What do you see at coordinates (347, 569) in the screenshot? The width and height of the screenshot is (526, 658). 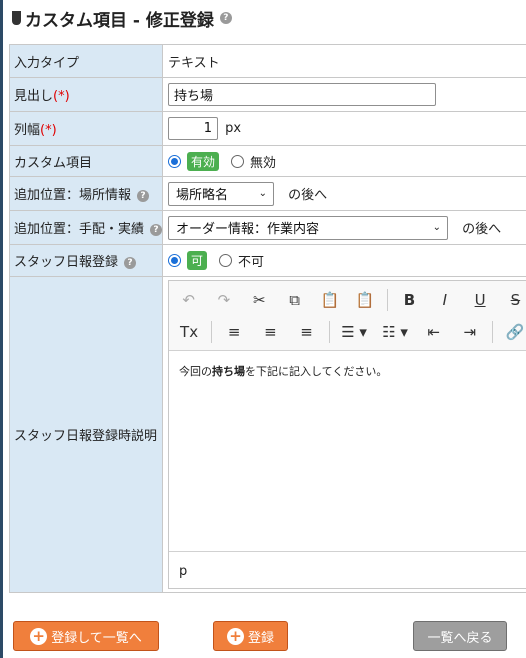 I see `element-path-bar: p` at bounding box center [347, 569].